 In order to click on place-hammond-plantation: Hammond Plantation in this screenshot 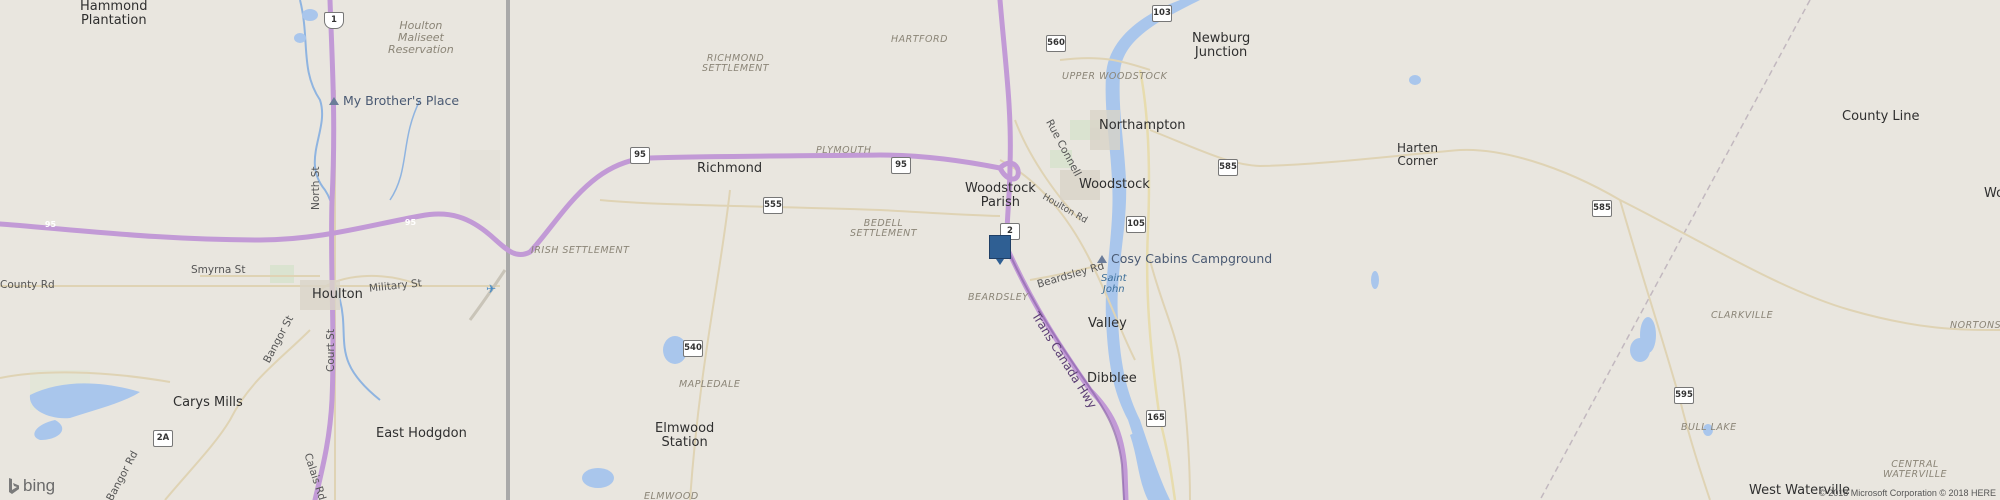, I will do `click(114, 14)`.